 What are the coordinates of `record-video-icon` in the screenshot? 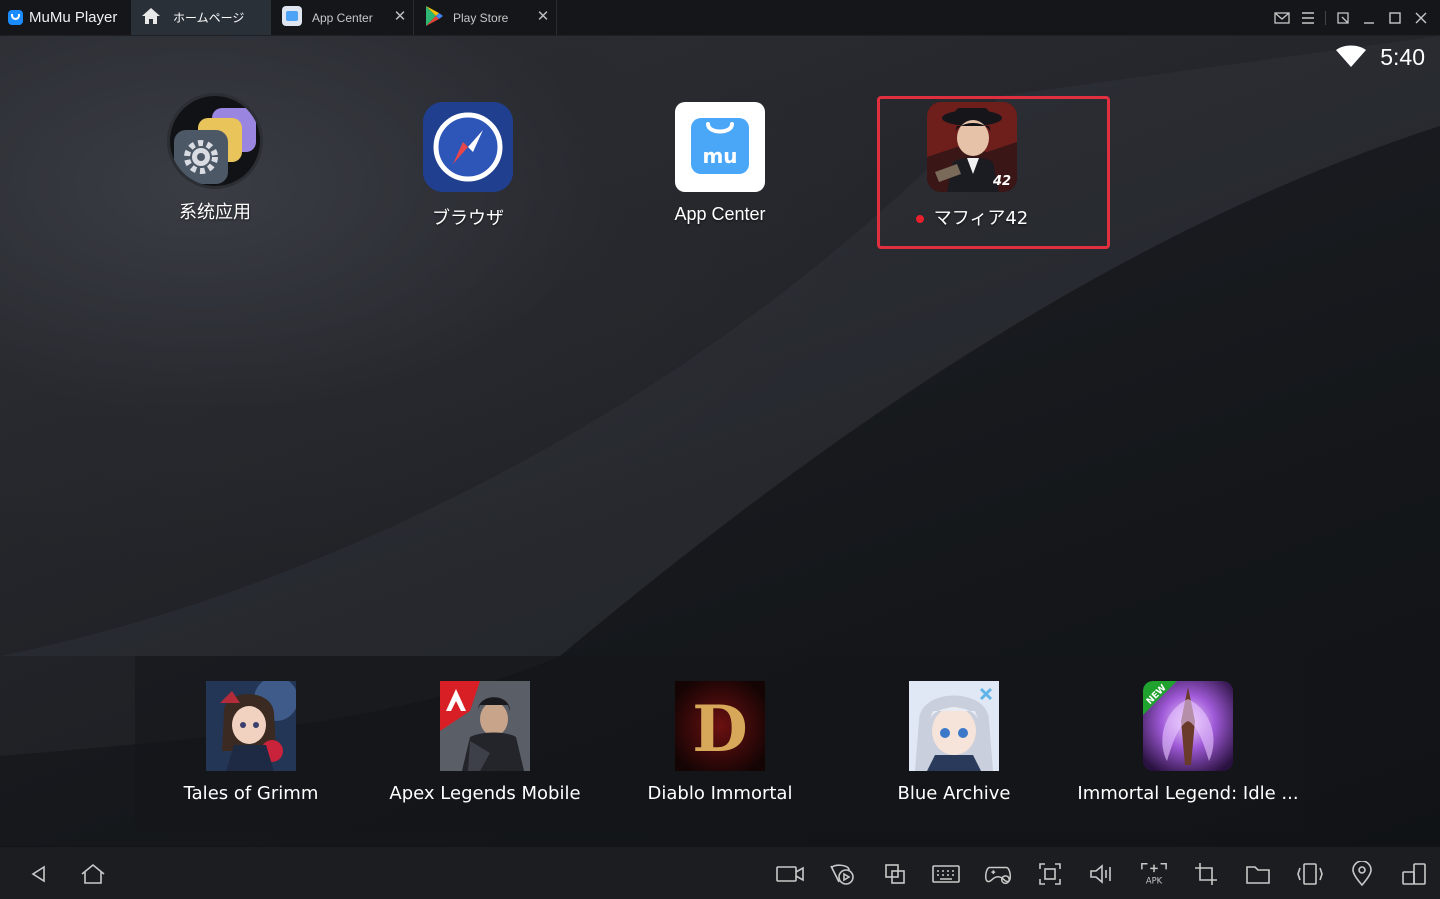 It's located at (790, 874).